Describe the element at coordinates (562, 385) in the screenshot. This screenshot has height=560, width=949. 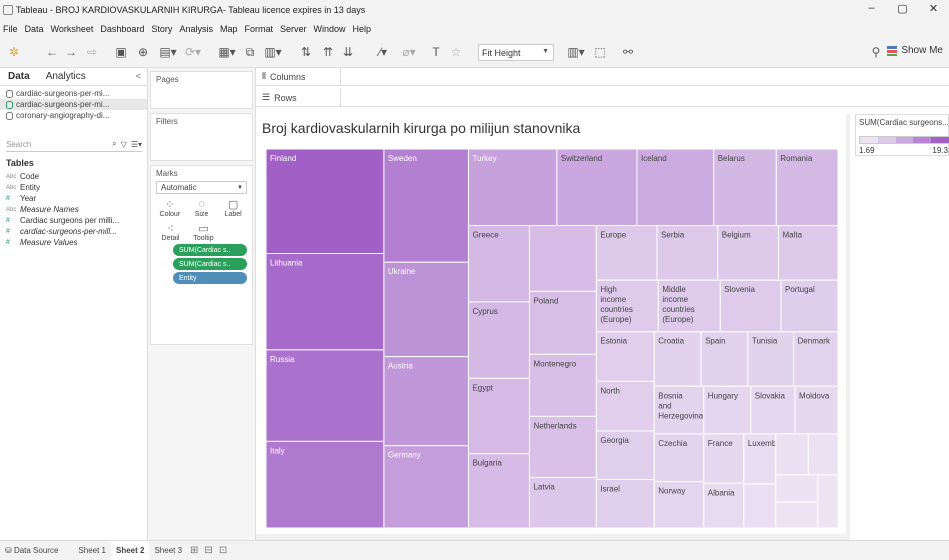
I see `treemap-cell: Montenegro` at that location.